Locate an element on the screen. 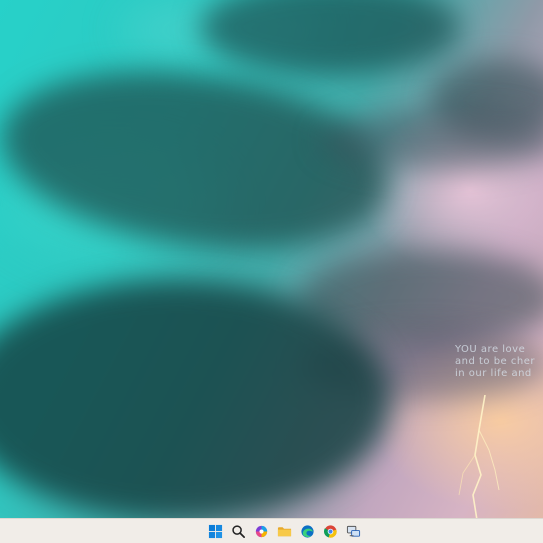 This screenshot has width=543, height=543. search-icon is located at coordinates (238, 531).